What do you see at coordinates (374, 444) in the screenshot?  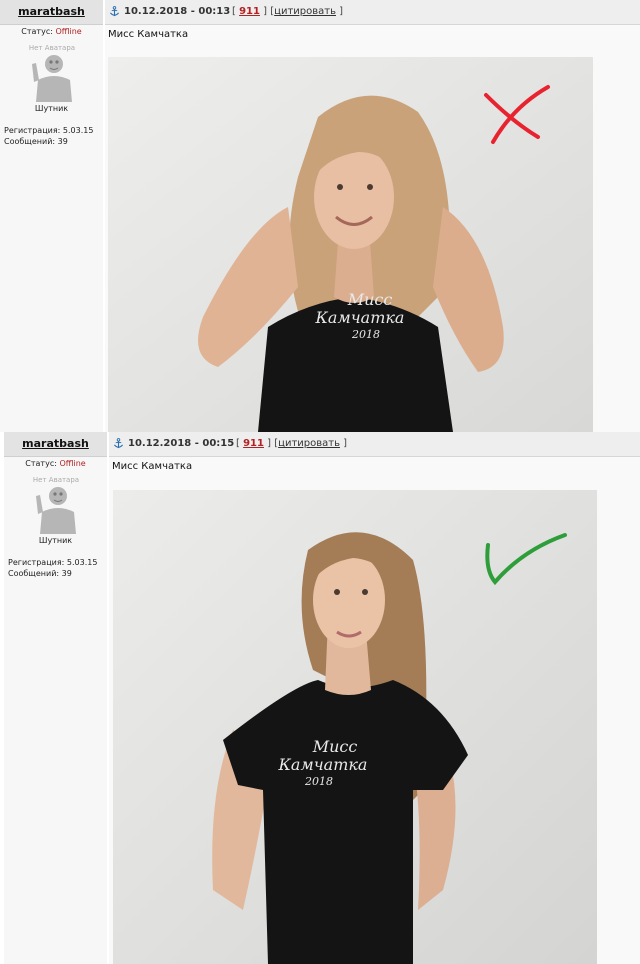 I see `post-meta-bar: 10.12.2018 - 00:15 [ 911 ] [цитировать ]` at bounding box center [374, 444].